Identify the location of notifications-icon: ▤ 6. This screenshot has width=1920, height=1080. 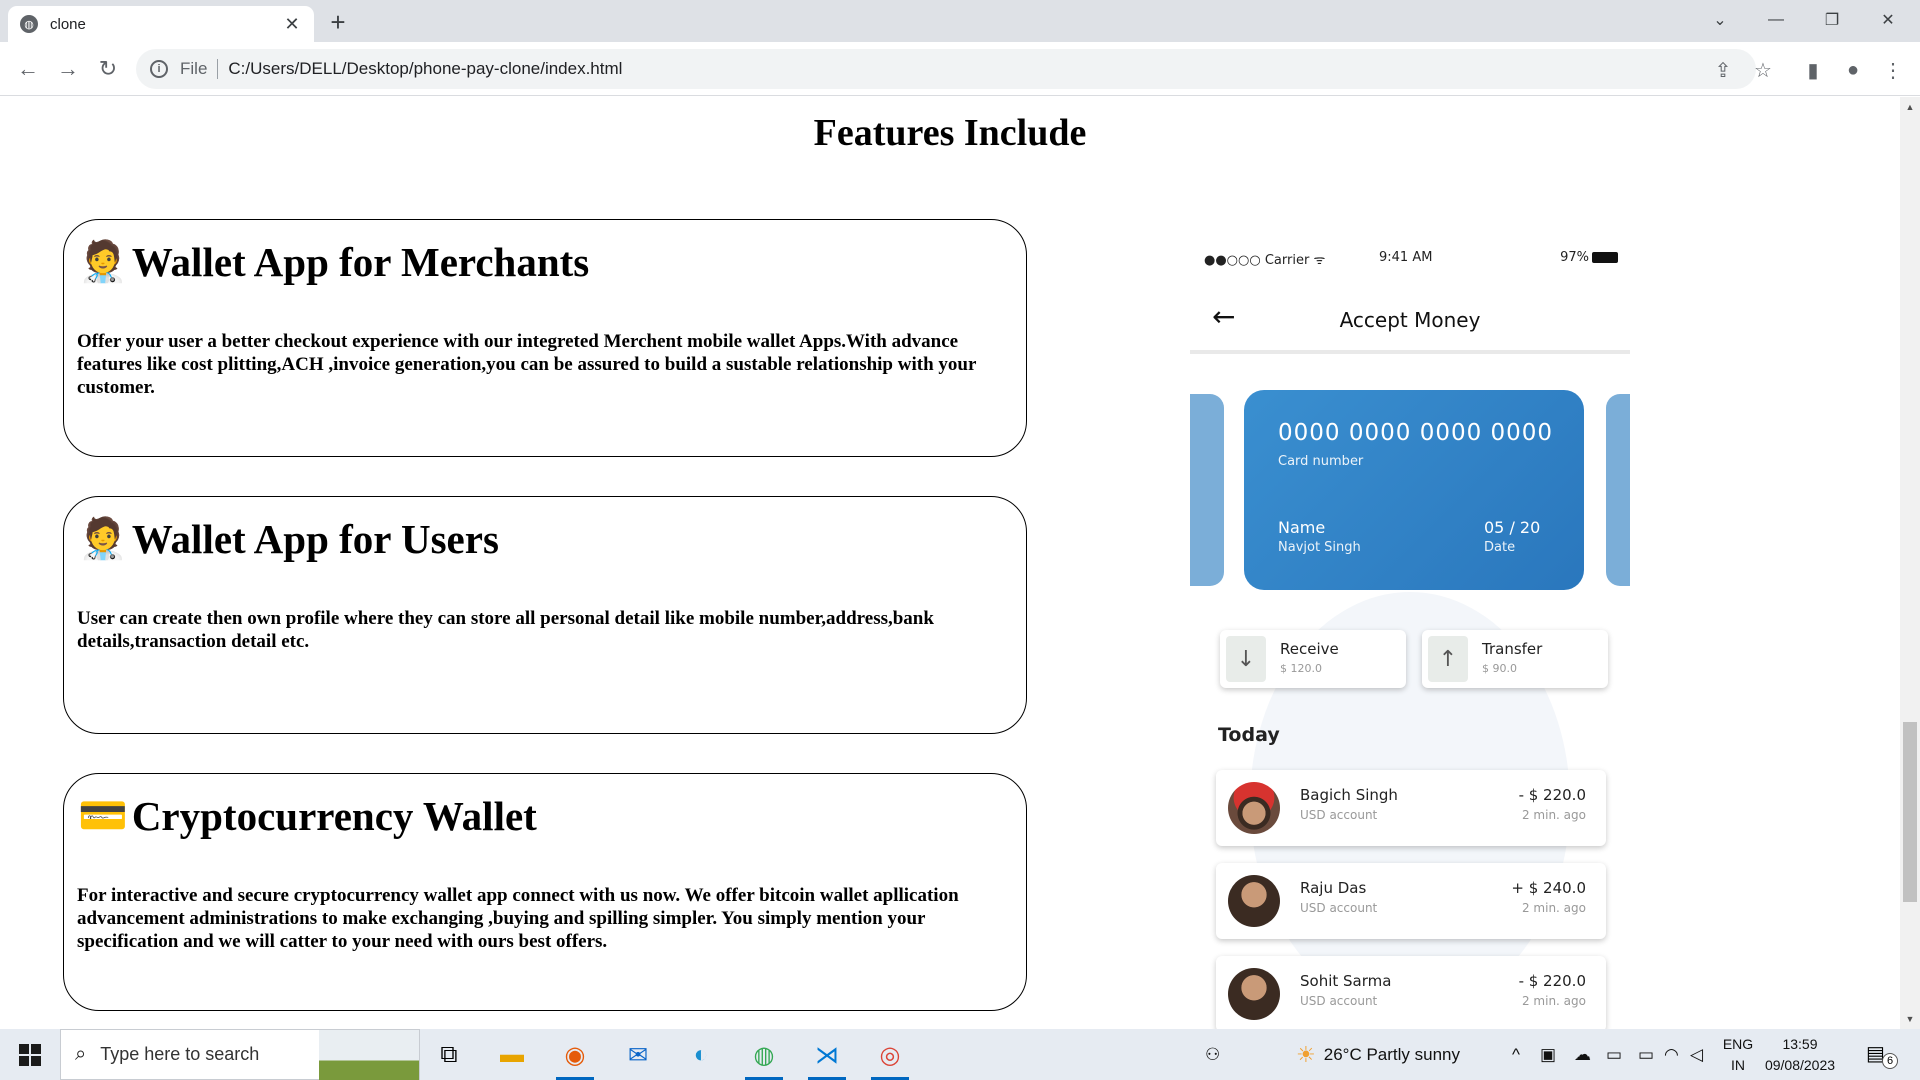
(1882, 1055).